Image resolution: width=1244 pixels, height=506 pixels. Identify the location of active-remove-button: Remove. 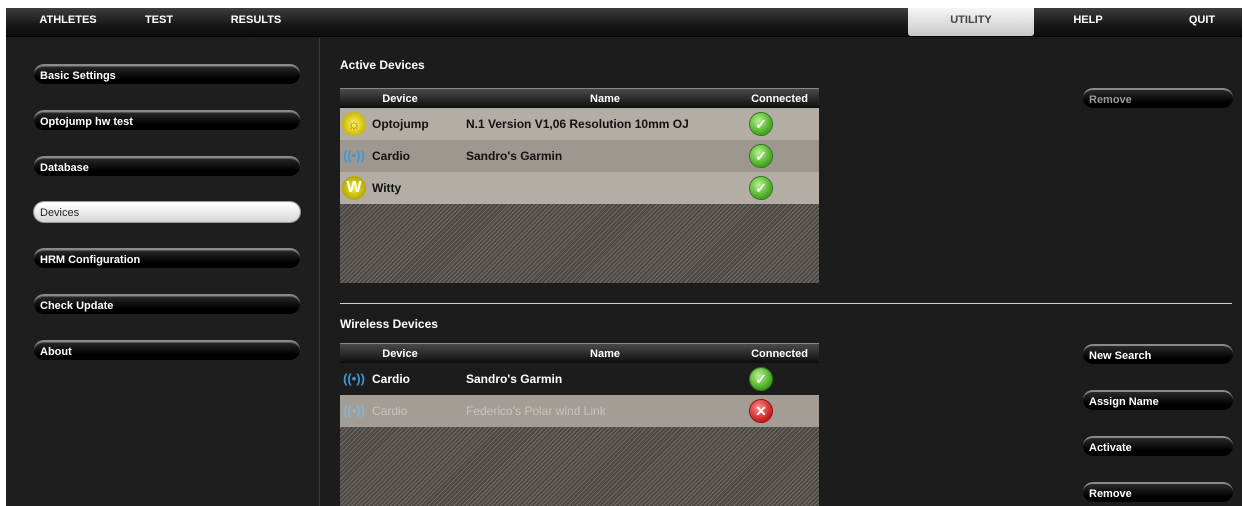
(1158, 98).